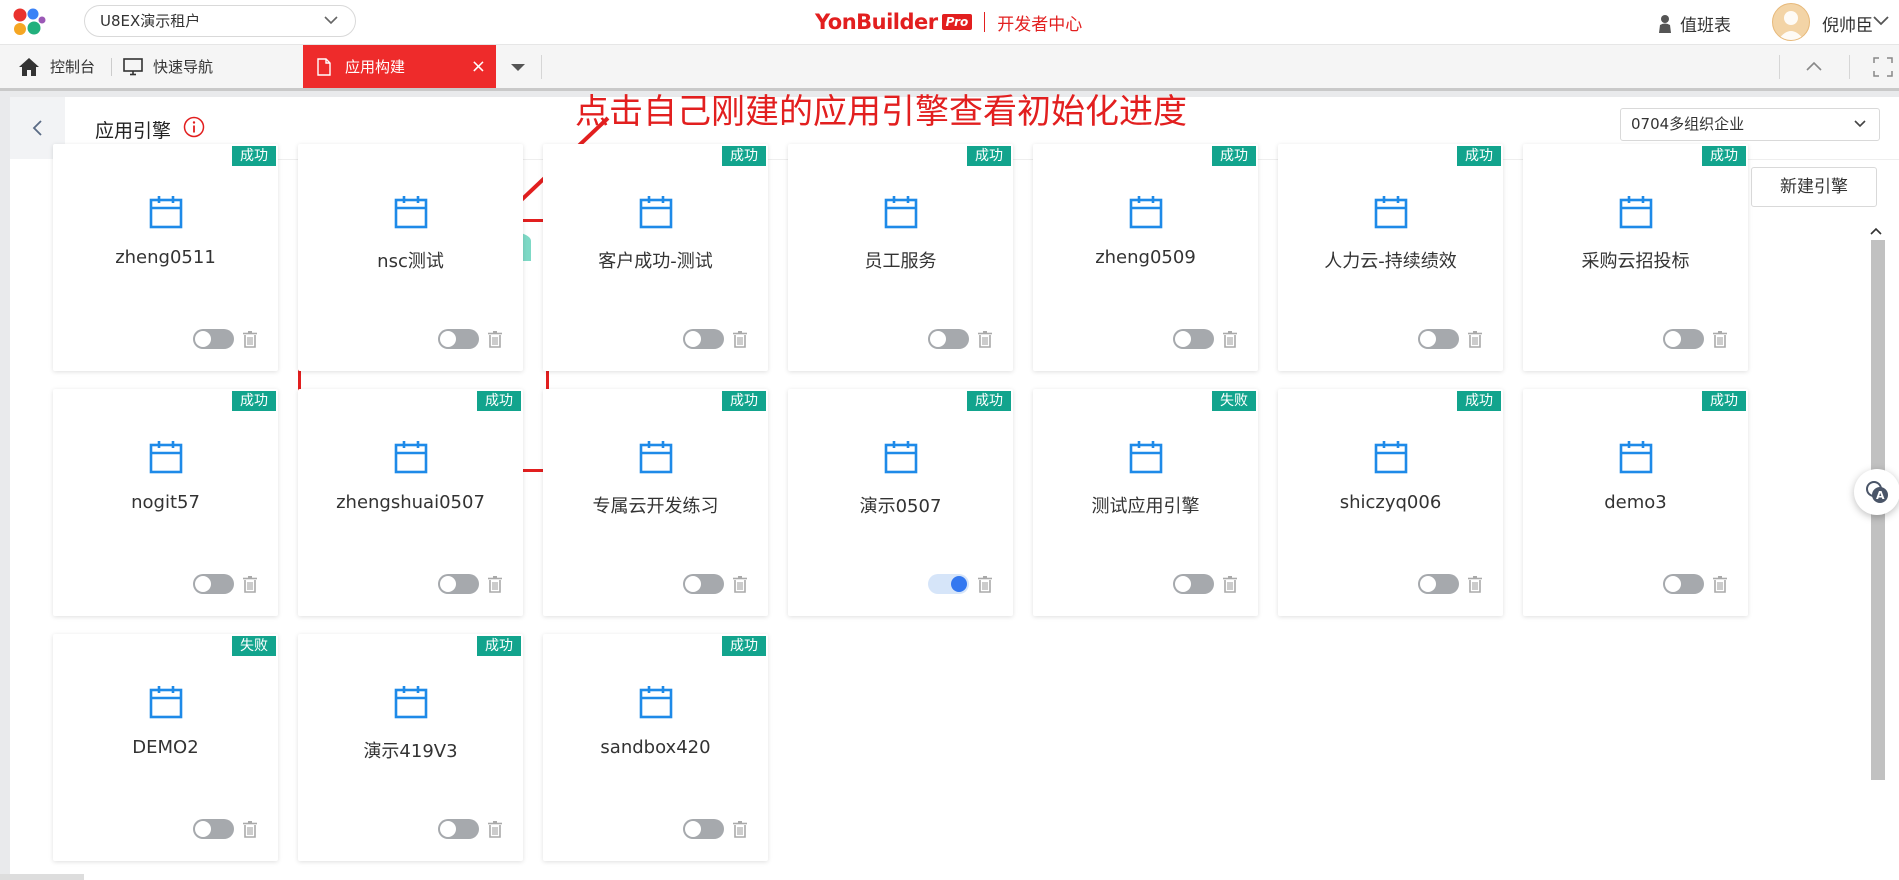 This screenshot has width=1899, height=880. Describe the element at coordinates (29, 22) in the screenshot. I see `app-logo-icon` at that location.